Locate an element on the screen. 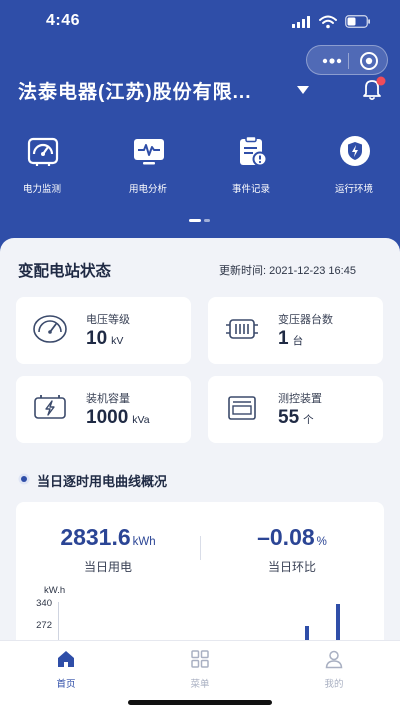 This screenshot has height=711, width=400. wifi-icon is located at coordinates (328, 22).